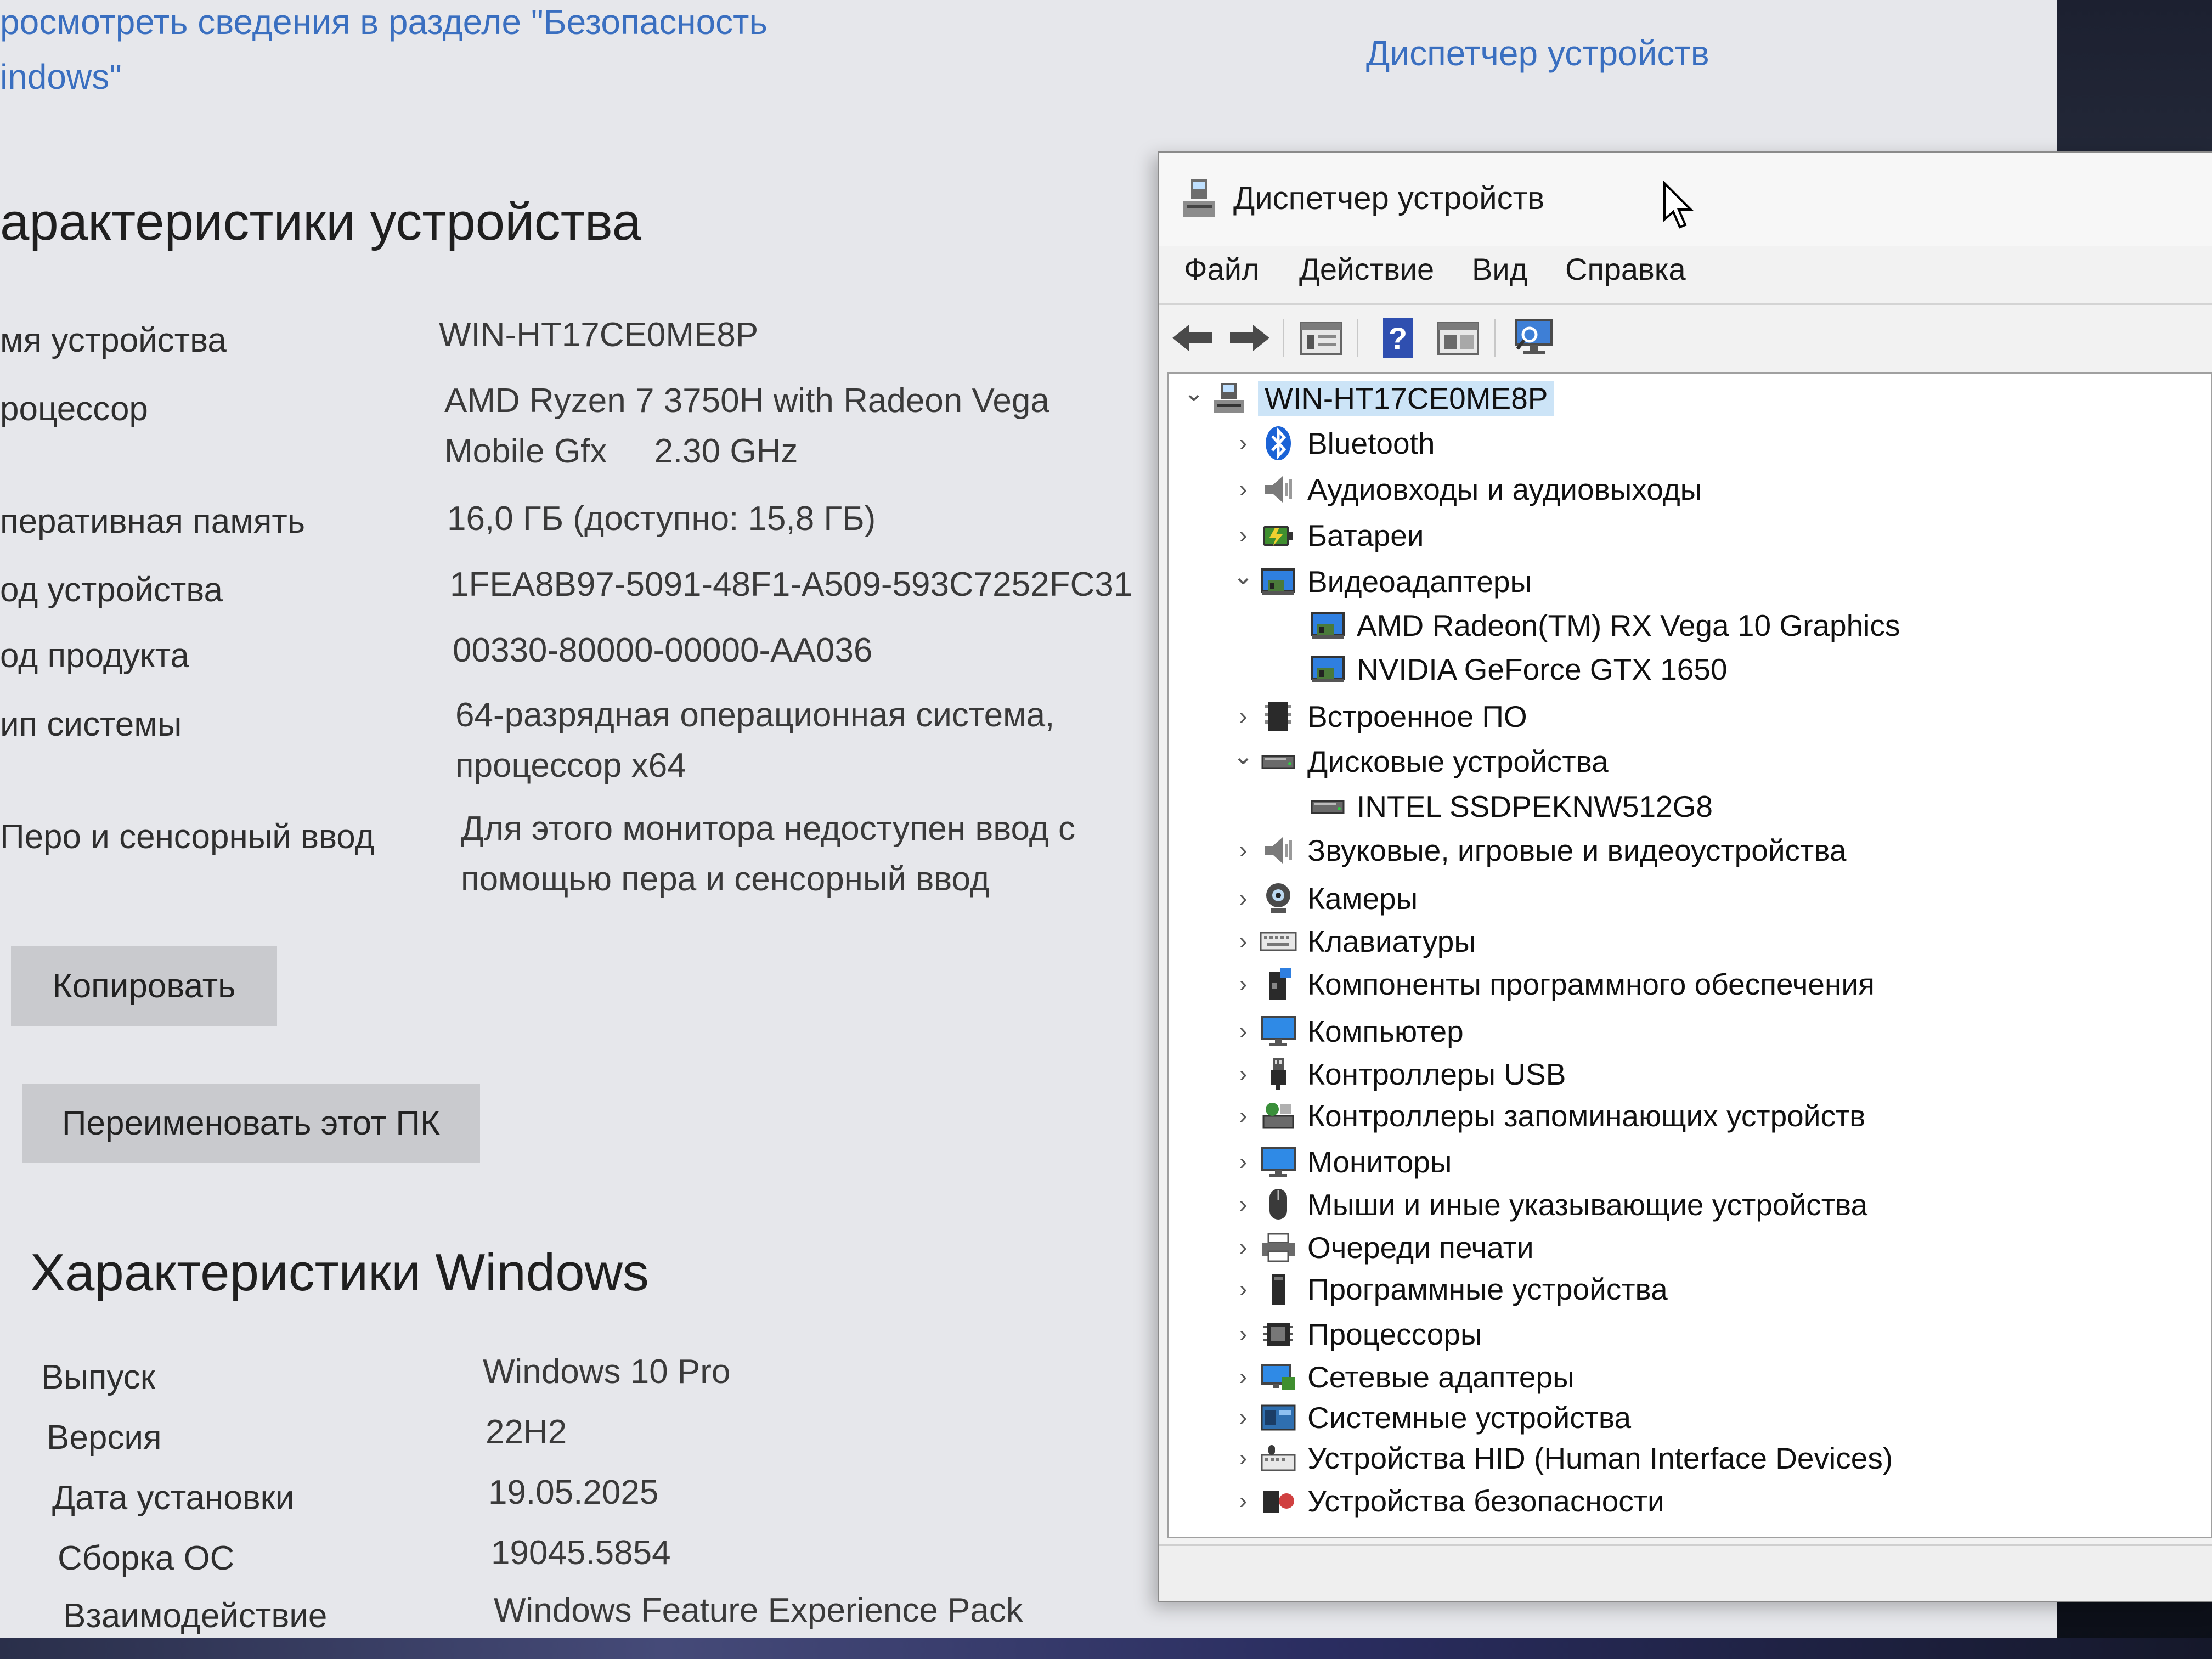 This screenshot has width=2212, height=1659. I want to click on keyboard-icon, so click(1279, 942).